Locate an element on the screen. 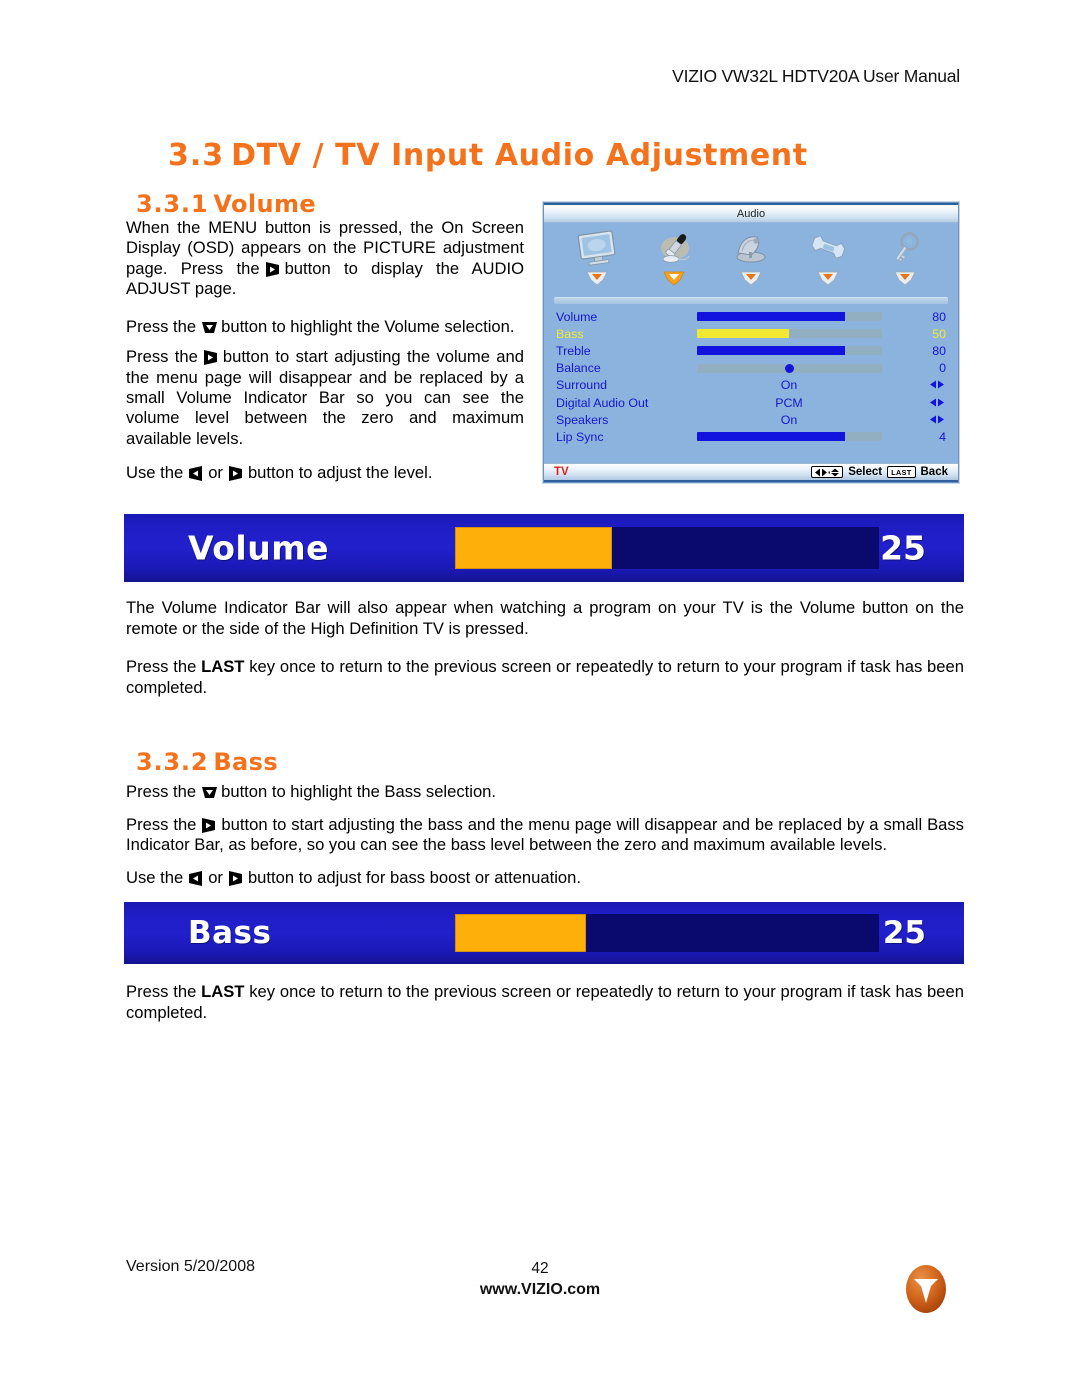 The height and width of the screenshot is (1397, 1080). key-icon is located at coordinates (905, 248).